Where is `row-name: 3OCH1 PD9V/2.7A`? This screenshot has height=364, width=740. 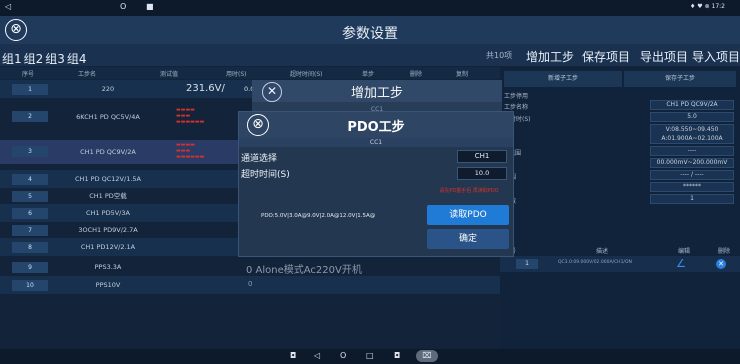 row-name: 3OCH1 PD9V/2.7A is located at coordinates (108, 230).